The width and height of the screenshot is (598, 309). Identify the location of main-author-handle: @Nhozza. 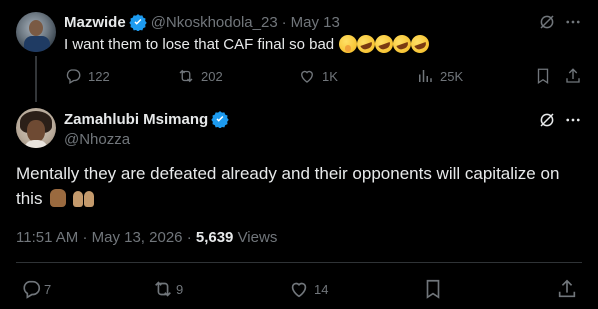
(97, 139).